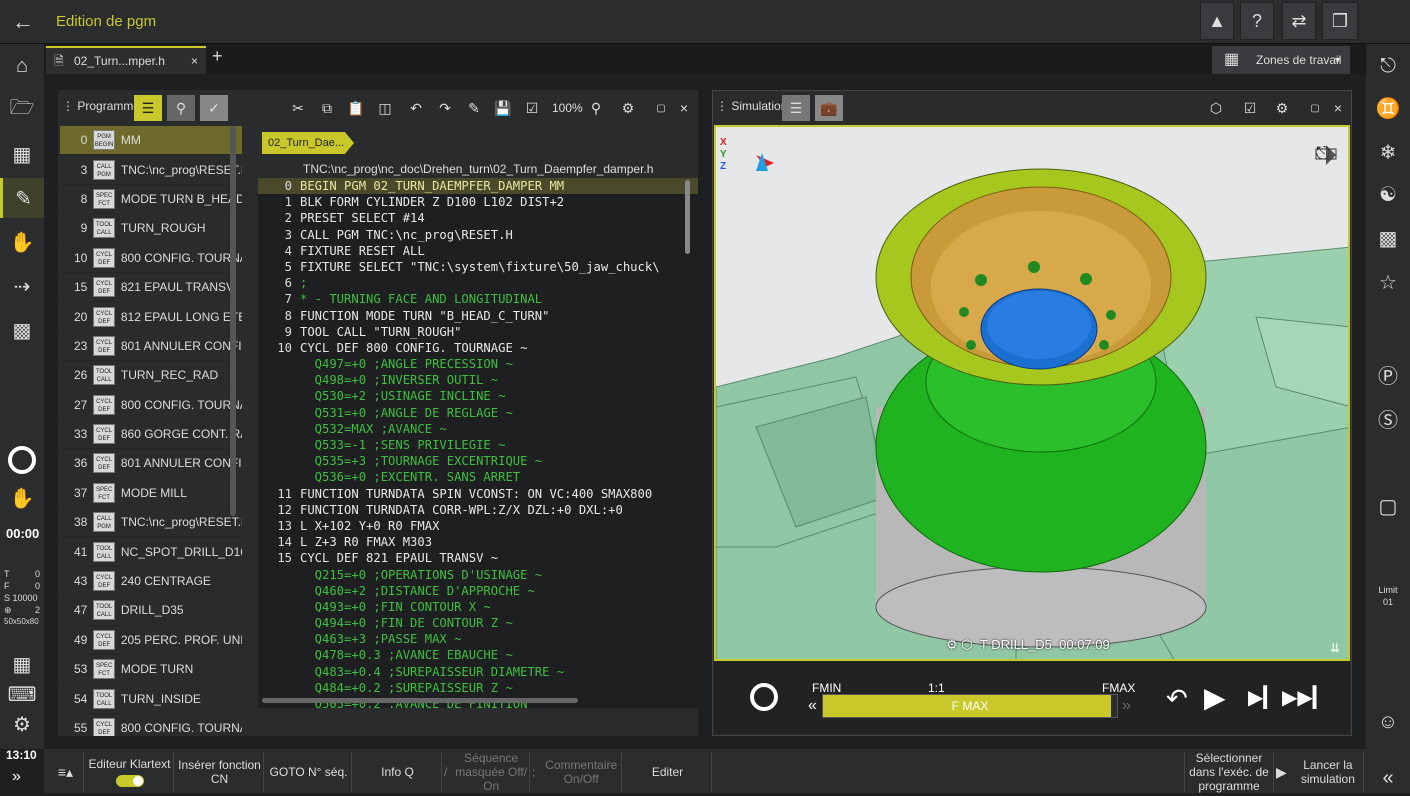 This screenshot has width=1410, height=796. What do you see at coordinates (478, 202) in the screenshot?
I see `code-line: 1 BLK FORM CYLINDER Z D100 L102 DIST+2` at bounding box center [478, 202].